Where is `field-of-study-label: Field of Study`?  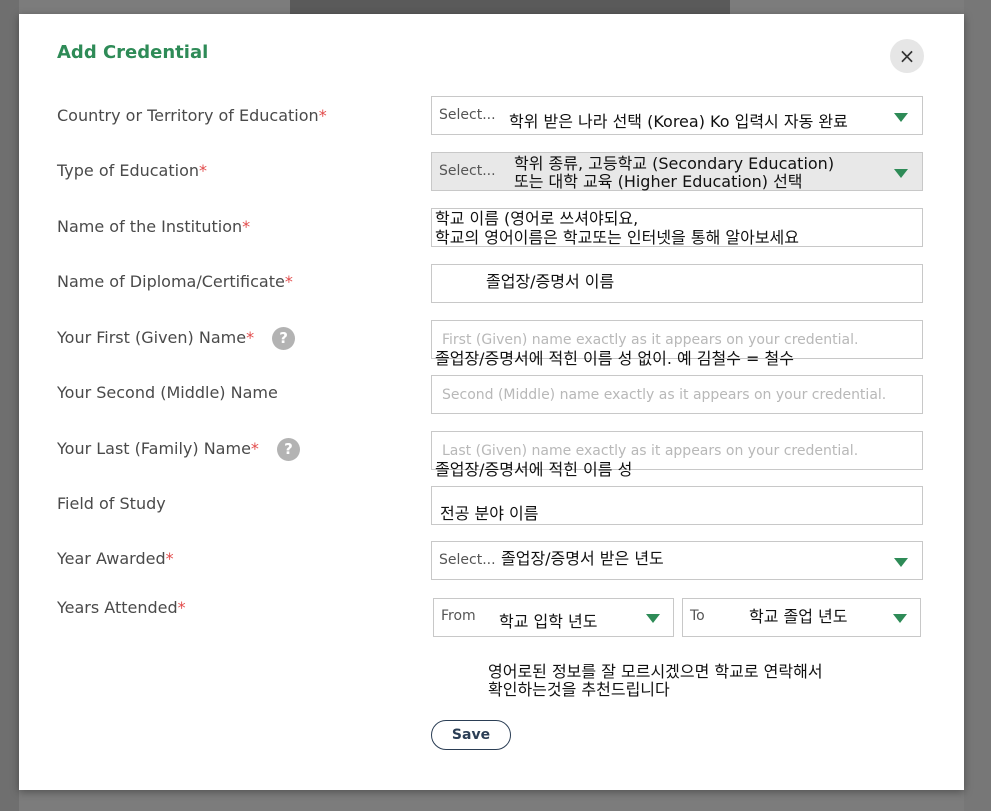
field-of-study-label: Field of Study is located at coordinates (111, 503).